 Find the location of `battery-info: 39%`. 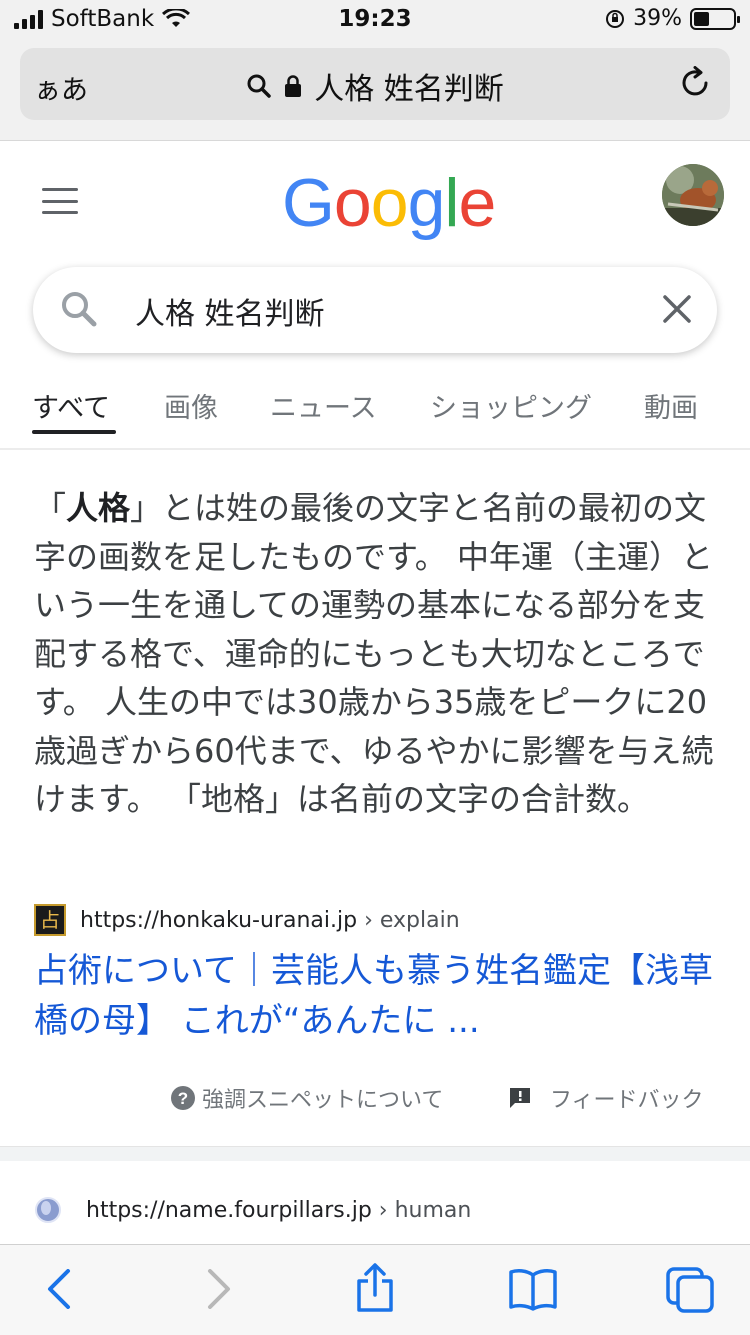

battery-info: 39% is located at coordinates (672, 18).